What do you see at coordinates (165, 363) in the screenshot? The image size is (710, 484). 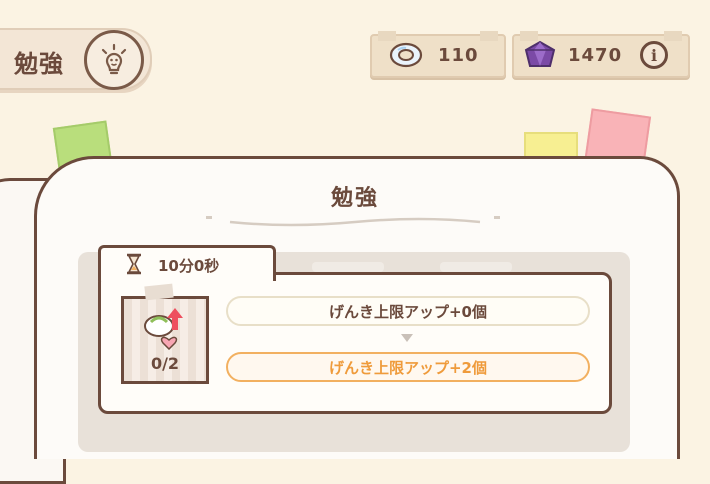 I see `item-count: 0/2` at bounding box center [165, 363].